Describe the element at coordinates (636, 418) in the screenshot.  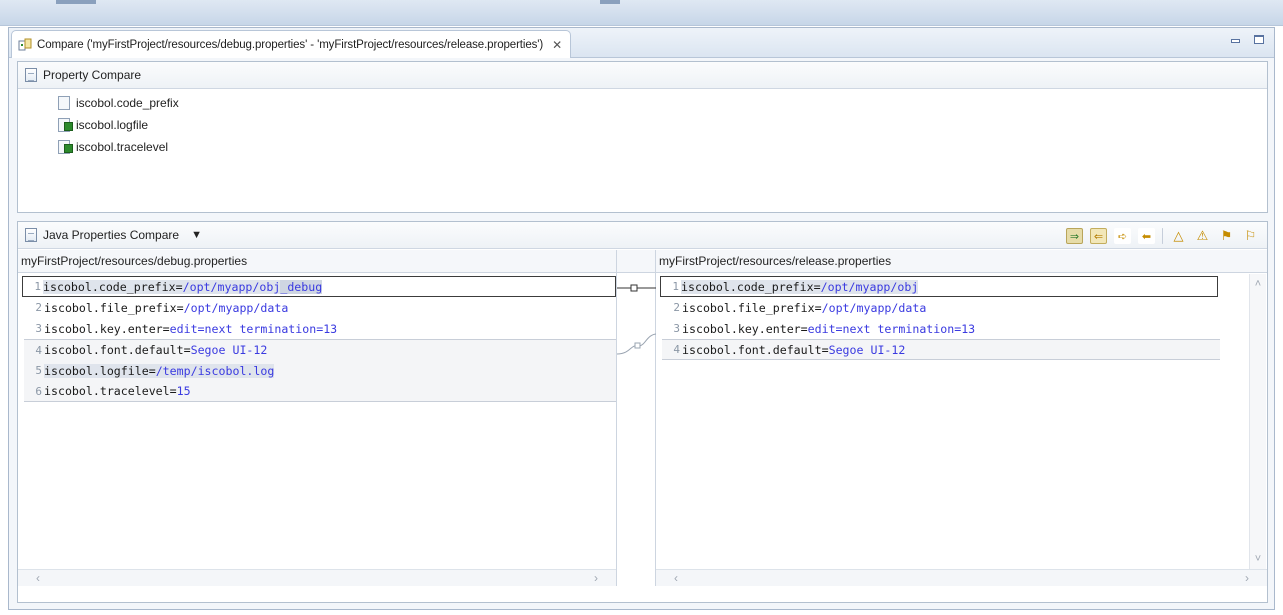
I see `diff-connector-gutter` at that location.